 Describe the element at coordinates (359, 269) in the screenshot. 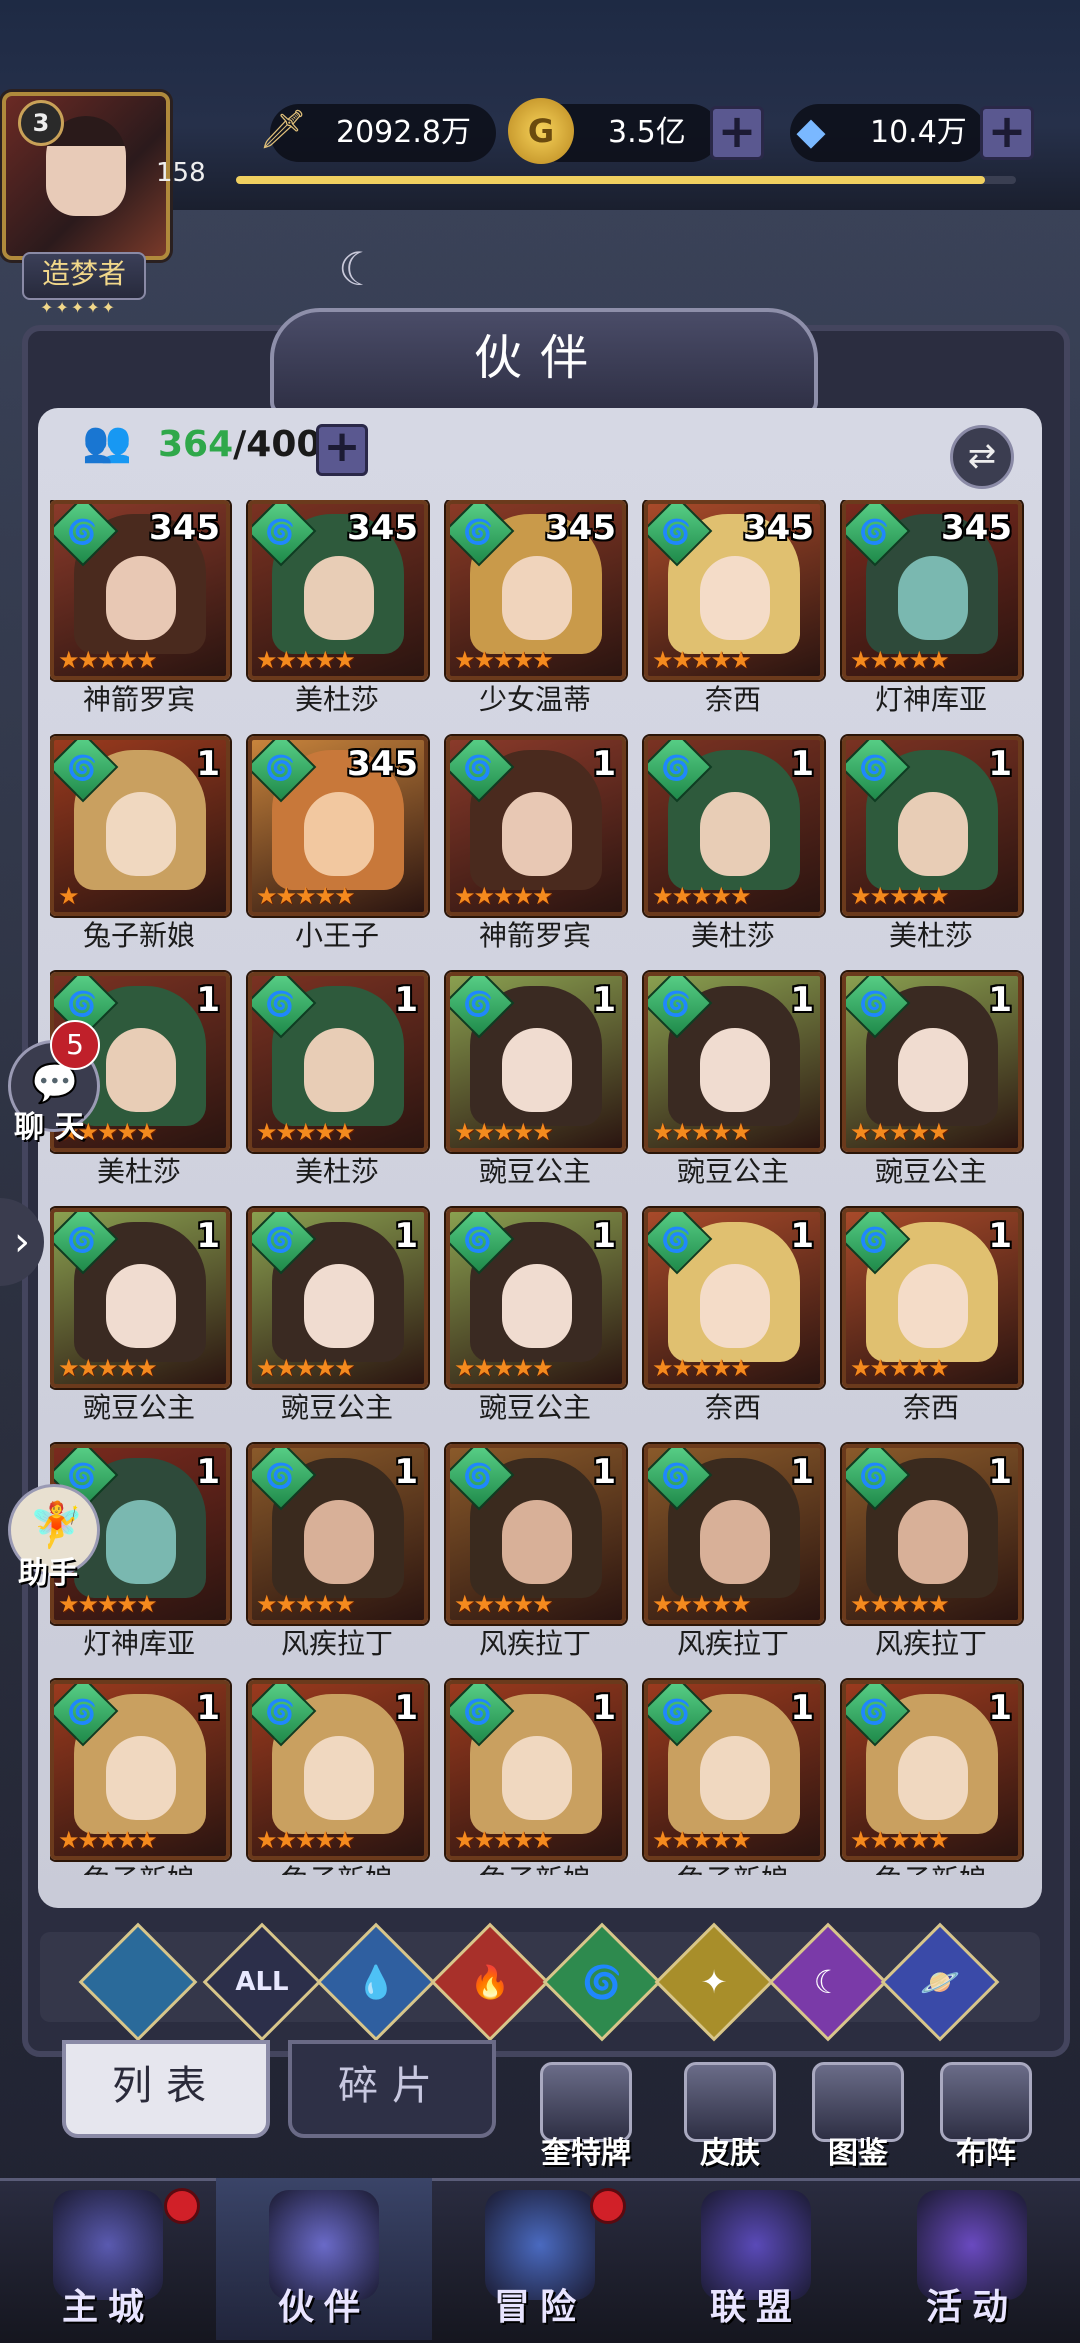

I see `moon-icon: ☾` at that location.